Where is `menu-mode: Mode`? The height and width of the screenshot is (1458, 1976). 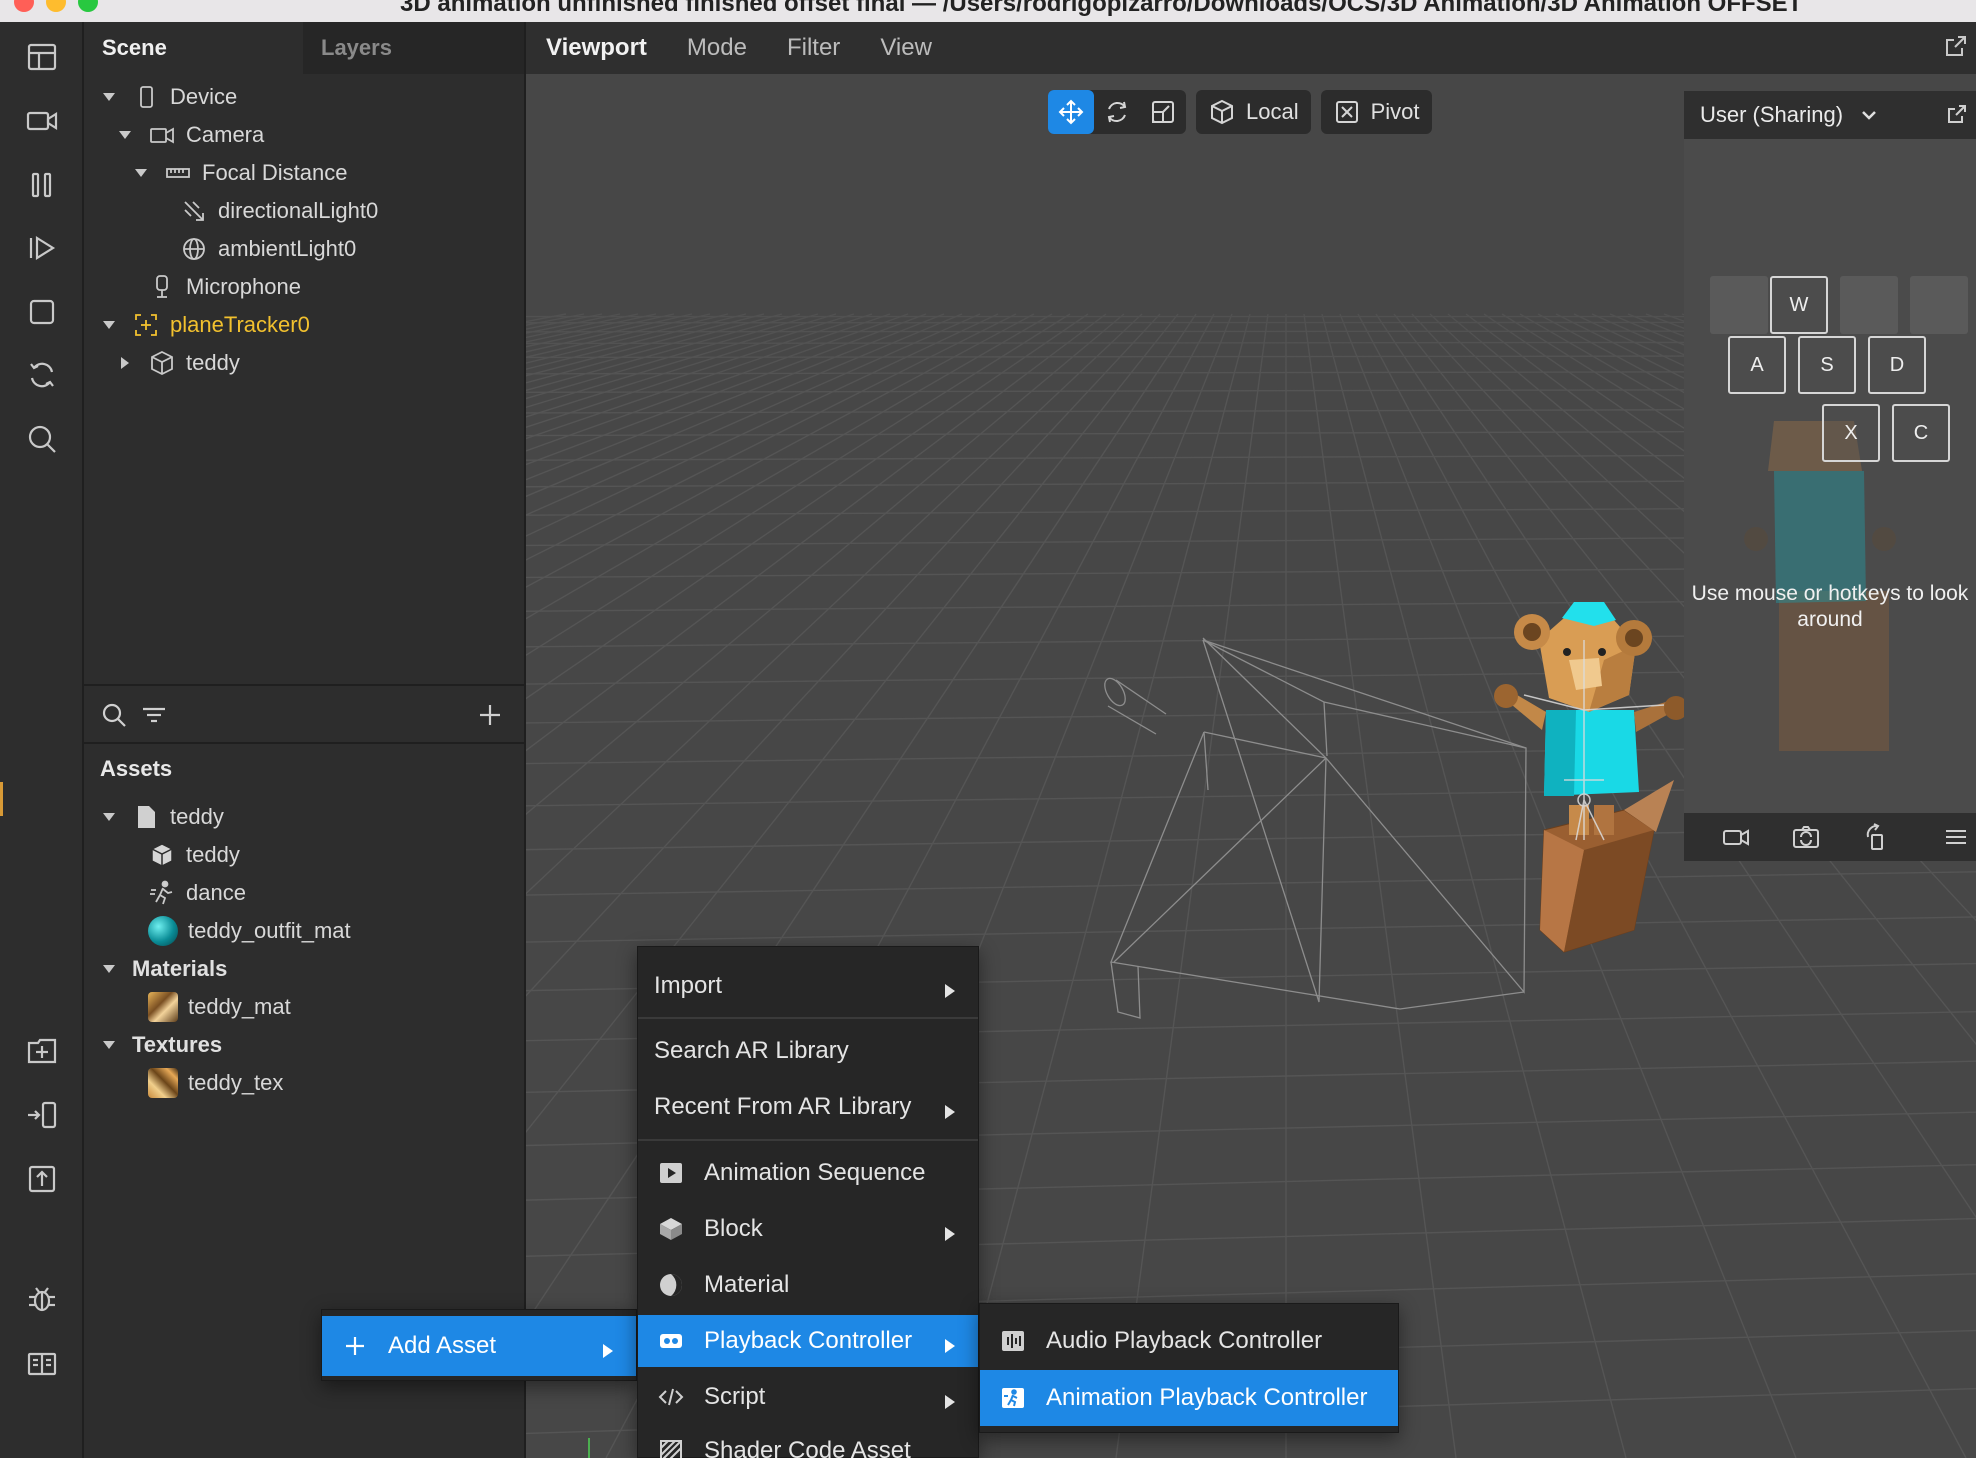
menu-mode: Mode is located at coordinates (717, 48).